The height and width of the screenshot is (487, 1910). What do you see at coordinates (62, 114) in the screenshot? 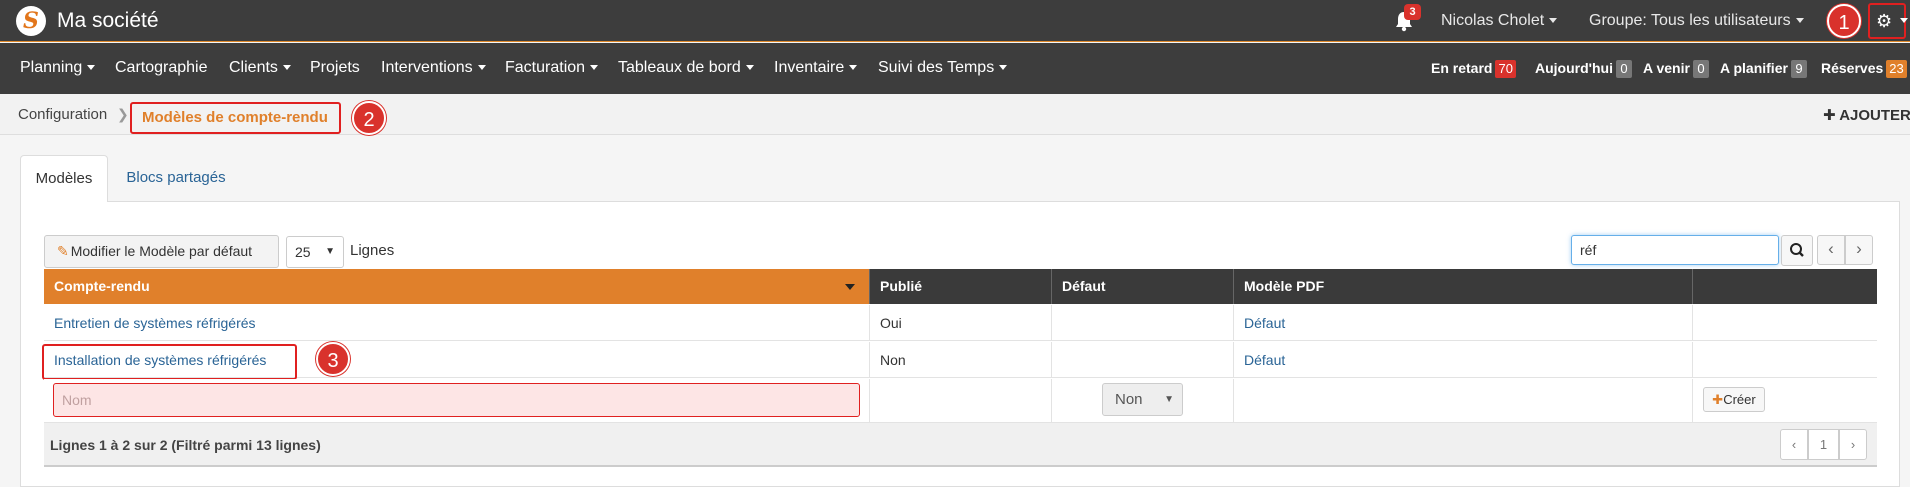
I see `breadcrumb-configuration: Configuration` at bounding box center [62, 114].